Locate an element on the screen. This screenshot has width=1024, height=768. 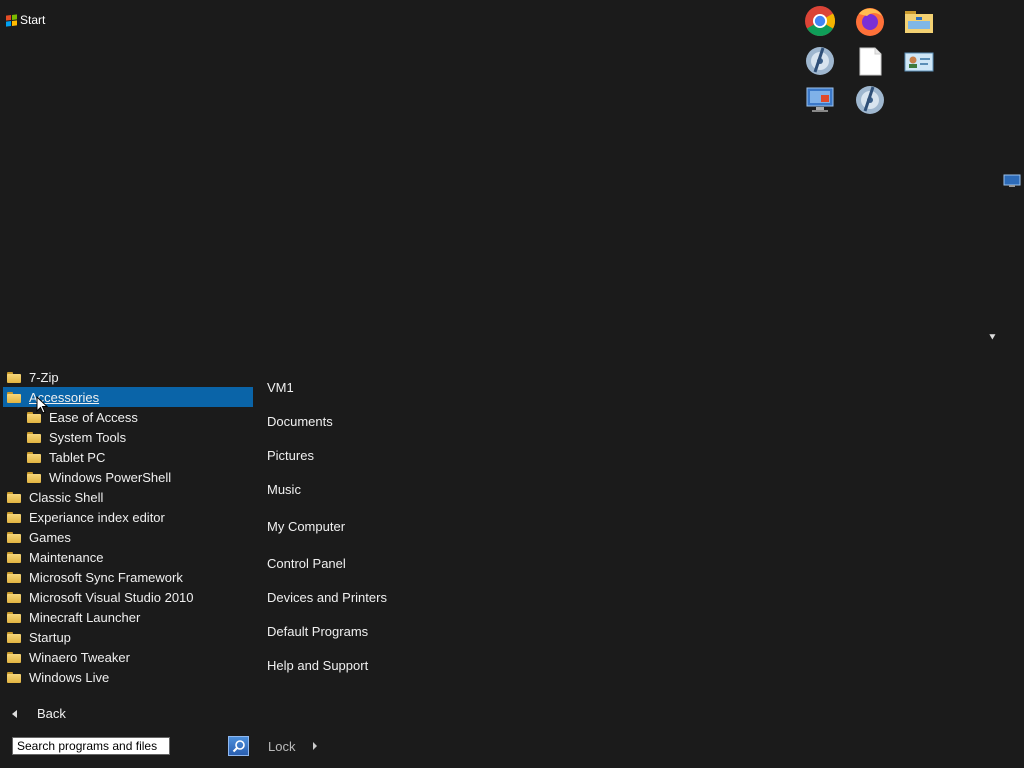
program-folder-item: 7-Zip is located at coordinates (128, 377).